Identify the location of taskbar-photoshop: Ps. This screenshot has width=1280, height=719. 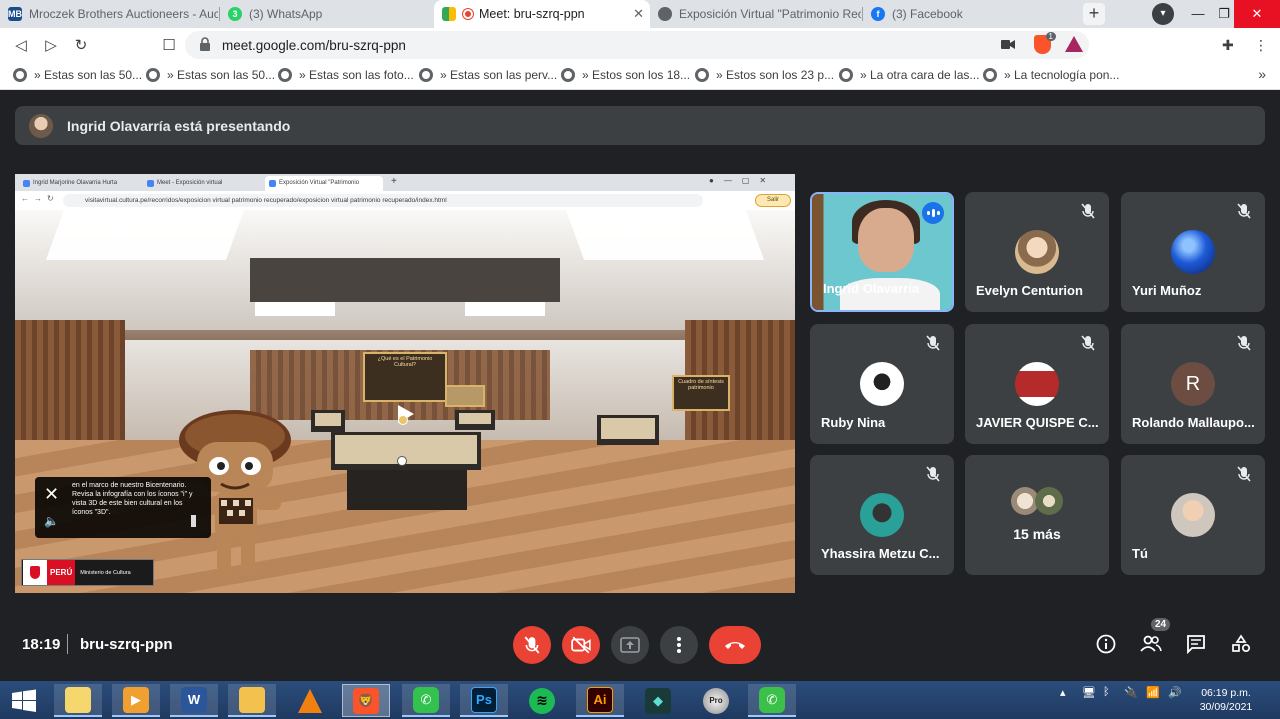
(484, 700).